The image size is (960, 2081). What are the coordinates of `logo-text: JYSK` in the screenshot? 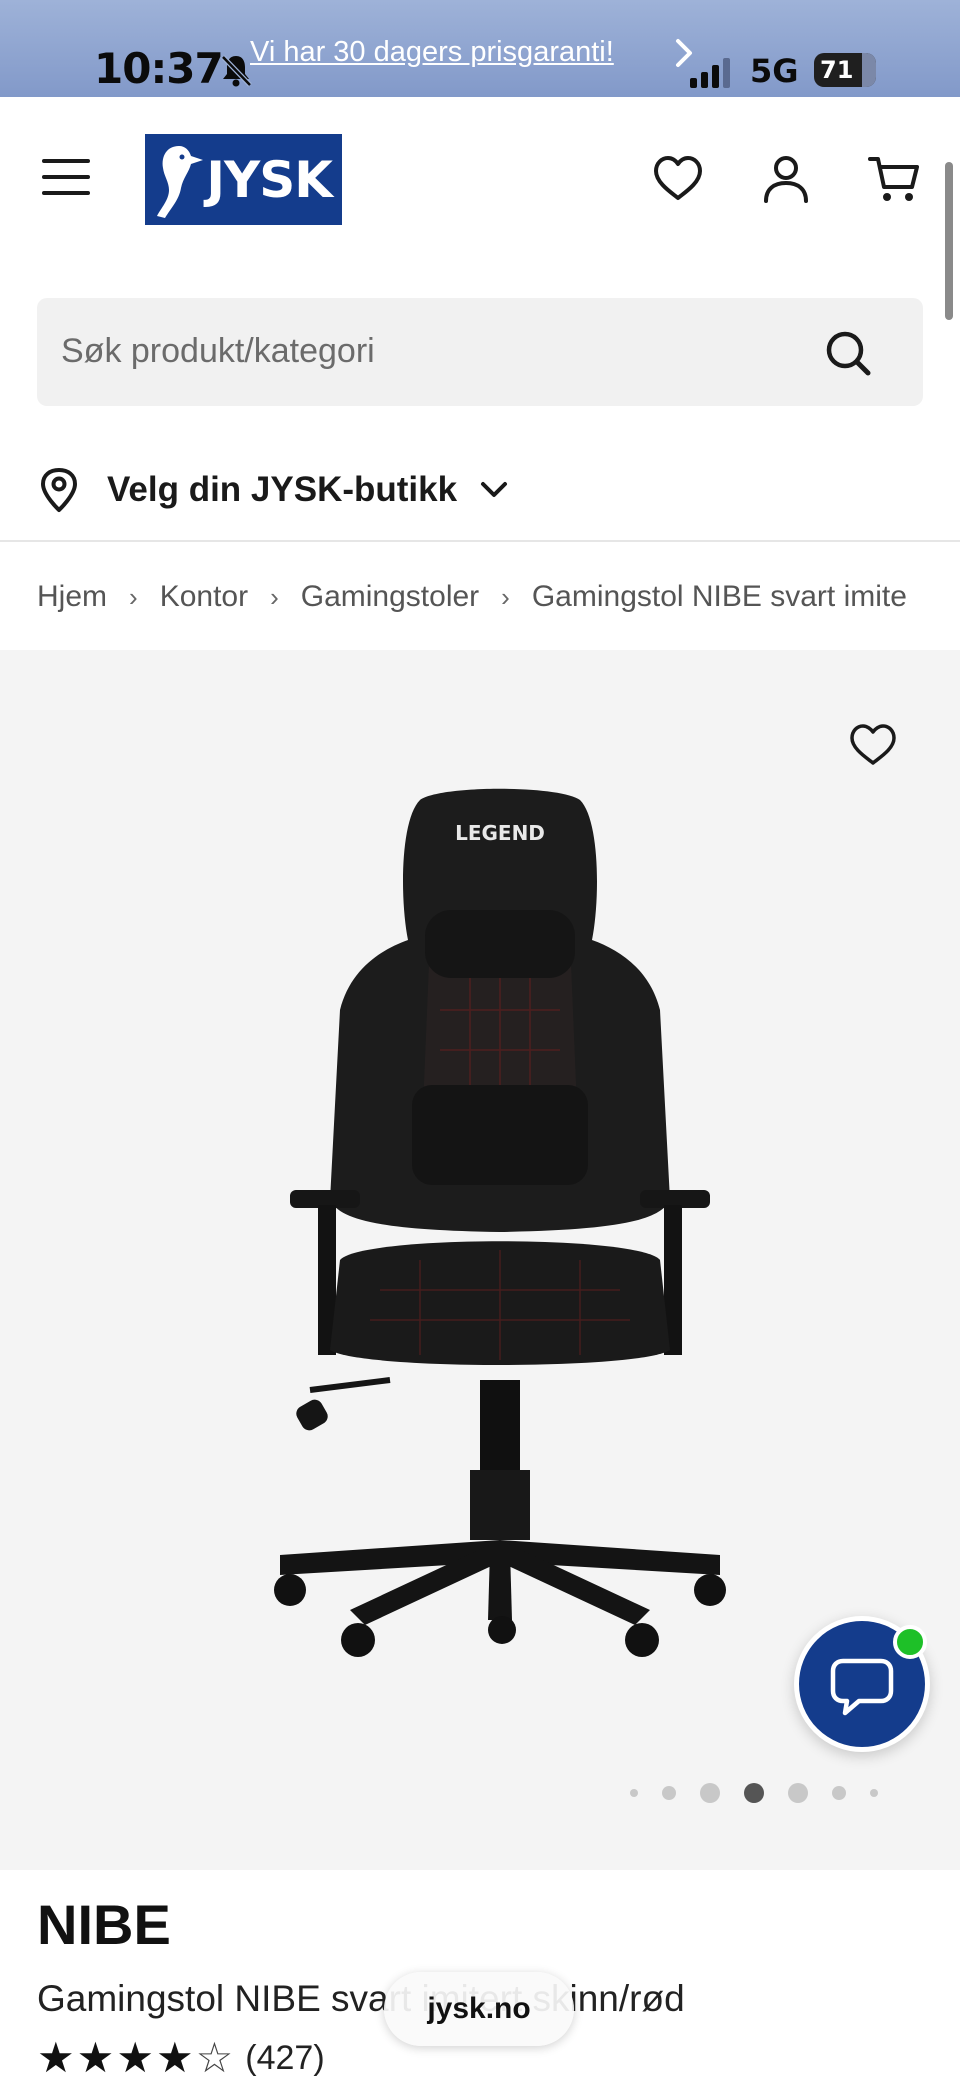 It's located at (269, 179).